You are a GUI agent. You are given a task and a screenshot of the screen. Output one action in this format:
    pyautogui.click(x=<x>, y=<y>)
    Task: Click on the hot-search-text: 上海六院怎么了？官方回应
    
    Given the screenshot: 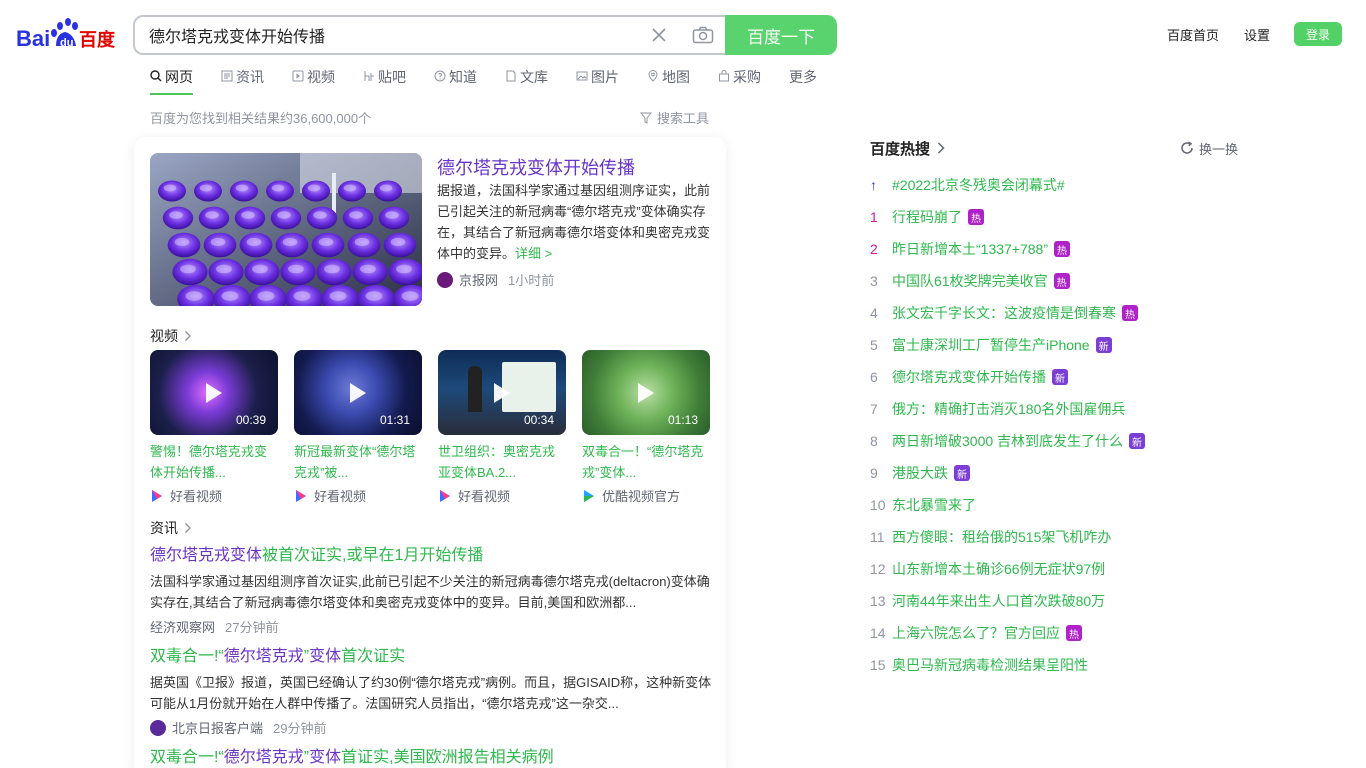 What is the action you would take?
    pyautogui.click(x=976, y=633)
    